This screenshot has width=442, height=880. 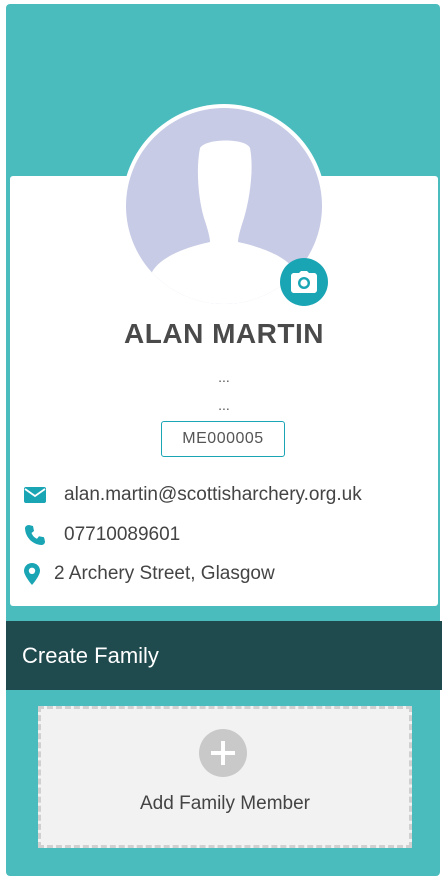 I want to click on member-id-text: ME000005, so click(x=223, y=438).